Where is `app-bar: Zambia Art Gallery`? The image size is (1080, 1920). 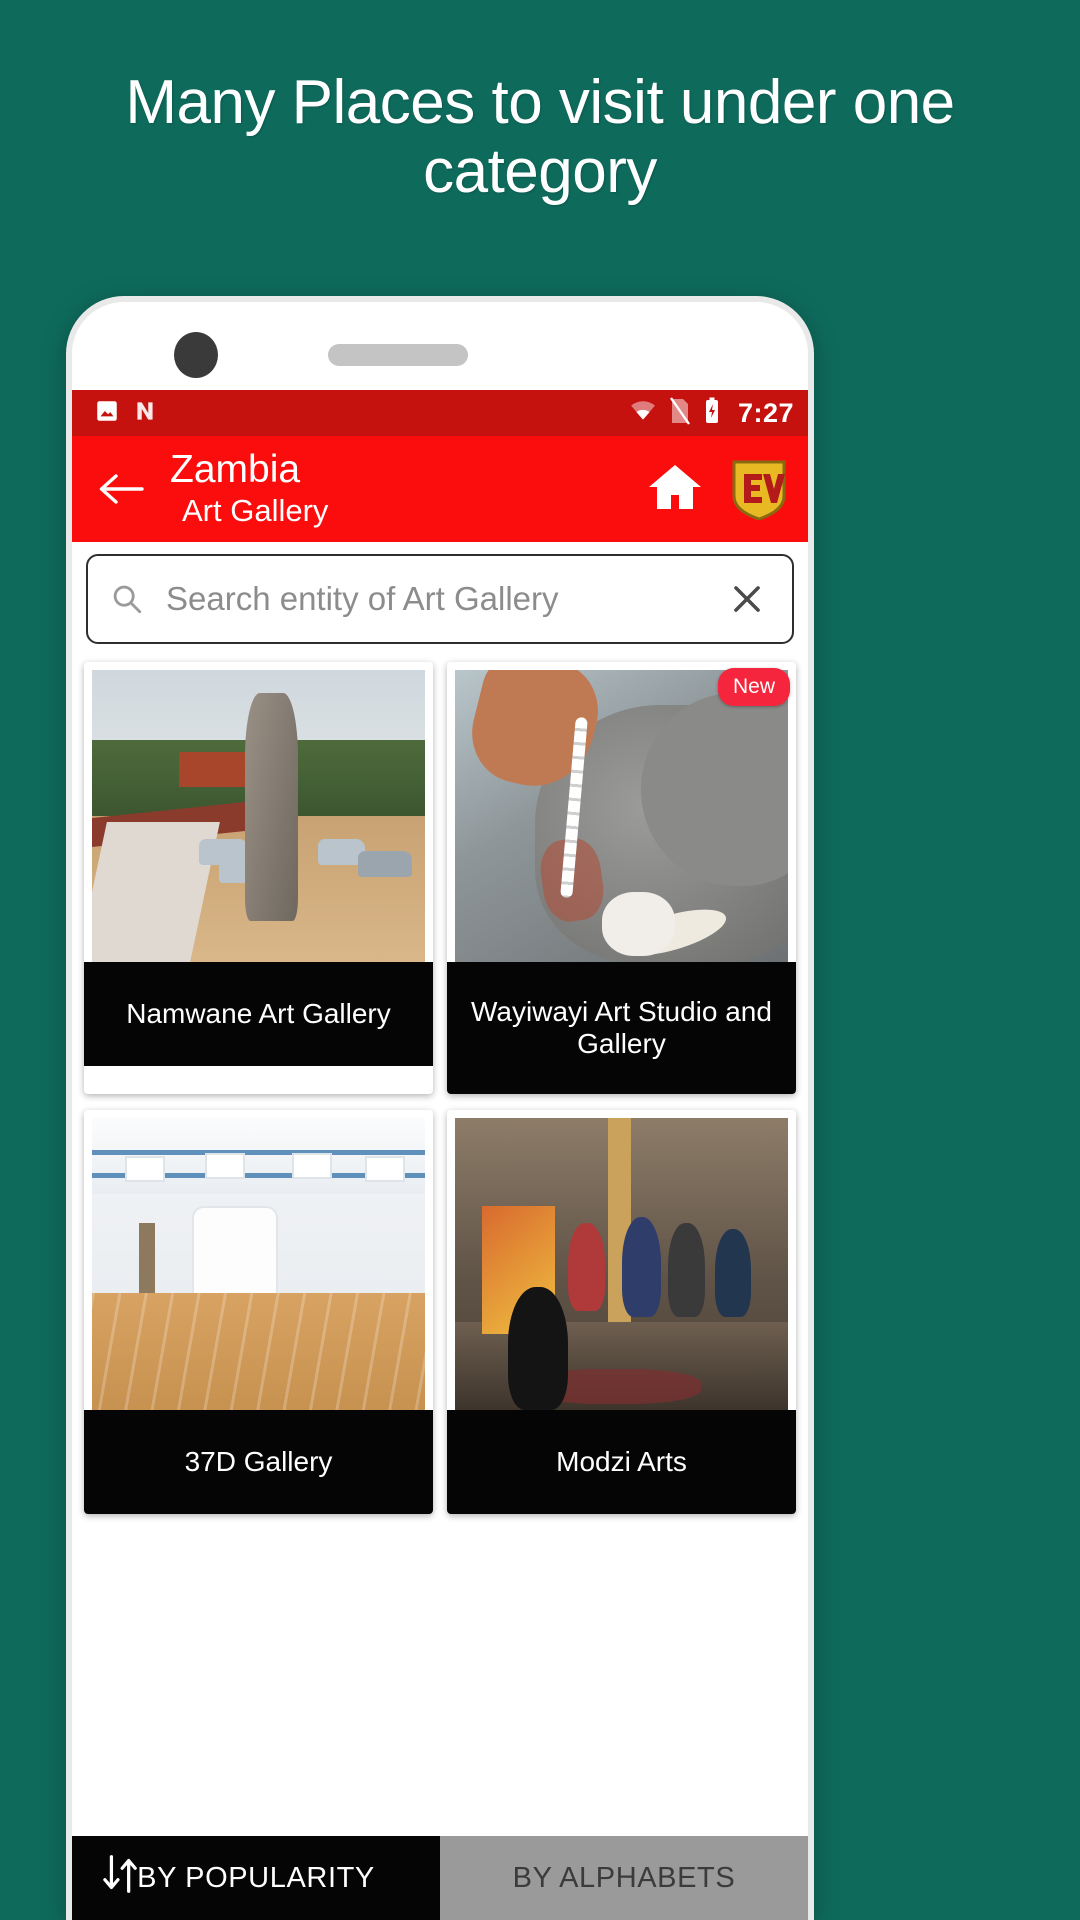 app-bar: Zambia Art Gallery is located at coordinates (440, 489).